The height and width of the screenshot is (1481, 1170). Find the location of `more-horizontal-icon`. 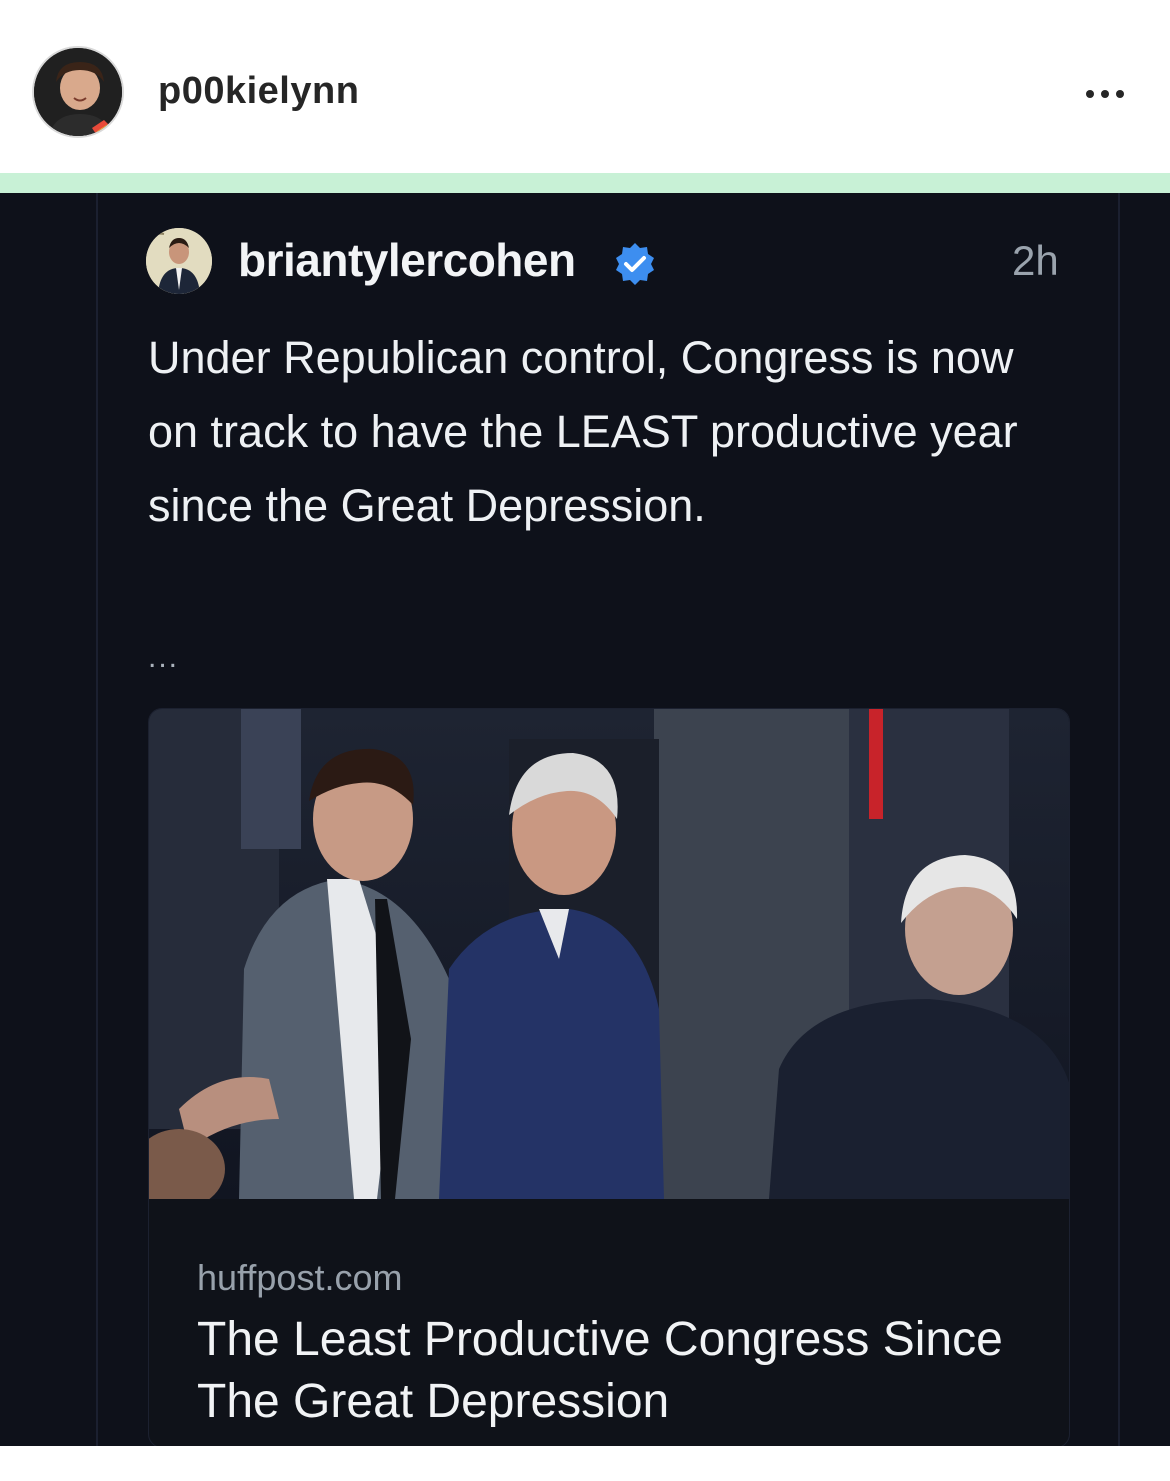

more-horizontal-icon is located at coordinates (1105, 94).